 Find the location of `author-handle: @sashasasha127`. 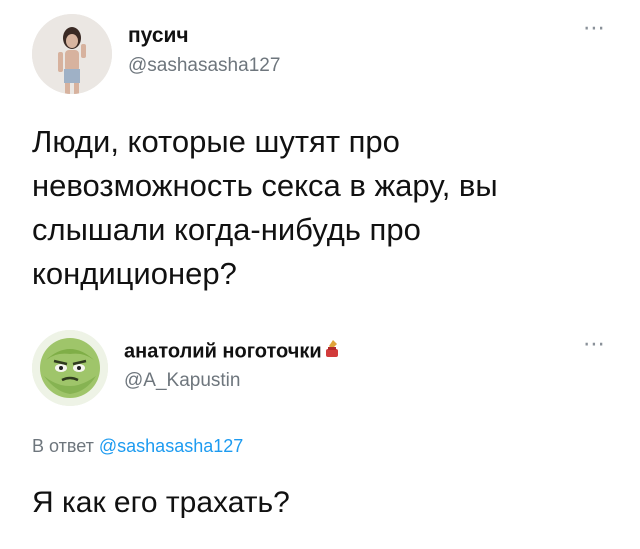

author-handle: @sashasasha127 is located at coordinates (204, 66).